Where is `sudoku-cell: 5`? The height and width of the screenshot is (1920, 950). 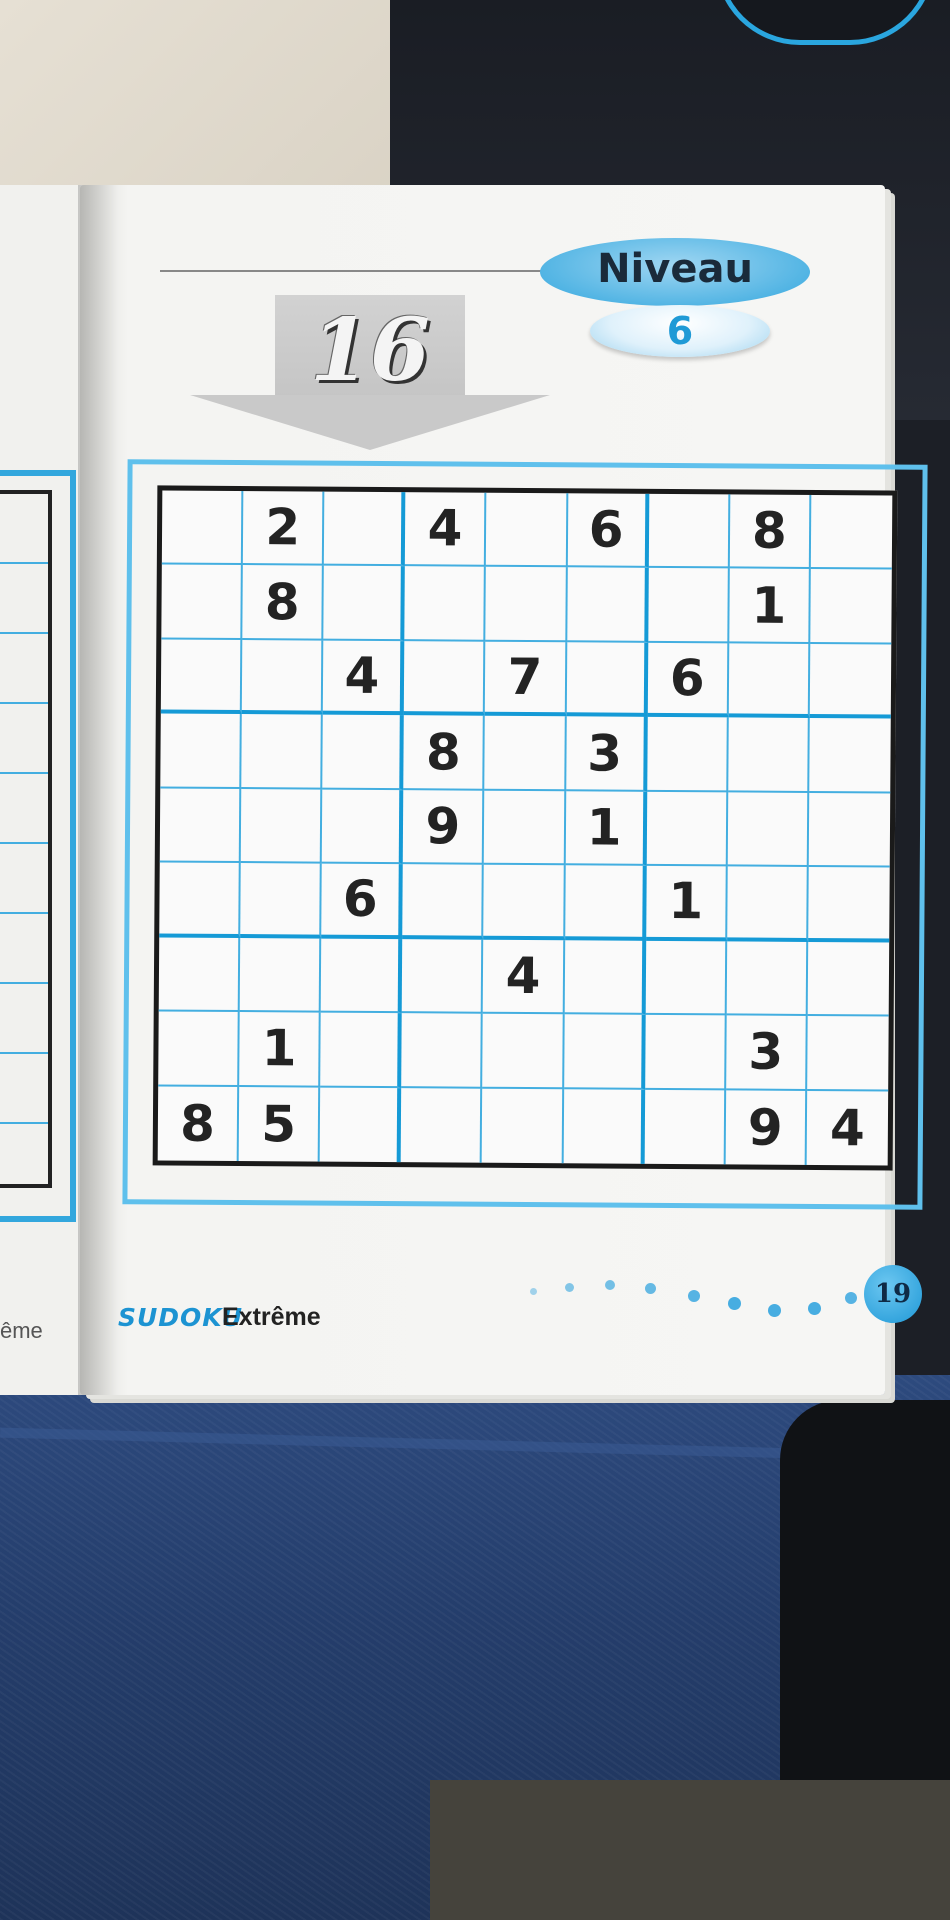
sudoku-cell: 5 is located at coordinates (279, 1124).